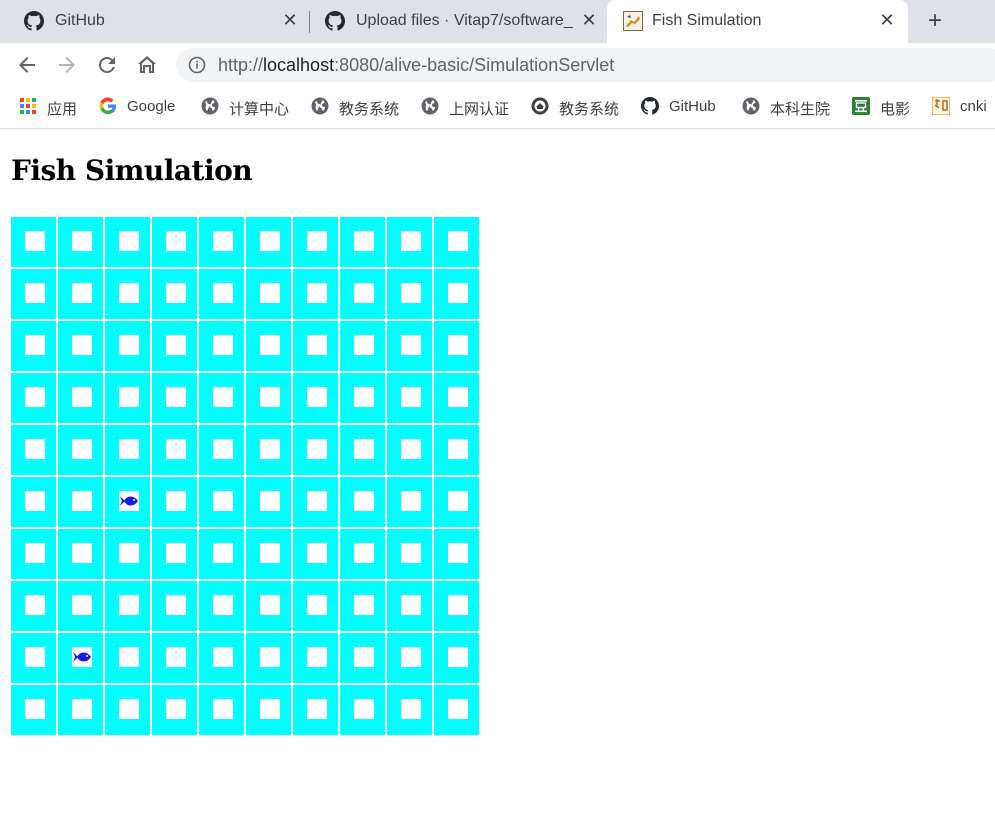 Image resolution: width=995 pixels, height=837 pixels. What do you see at coordinates (973, 106) in the screenshot?
I see `bookmark-label: cnki` at bounding box center [973, 106].